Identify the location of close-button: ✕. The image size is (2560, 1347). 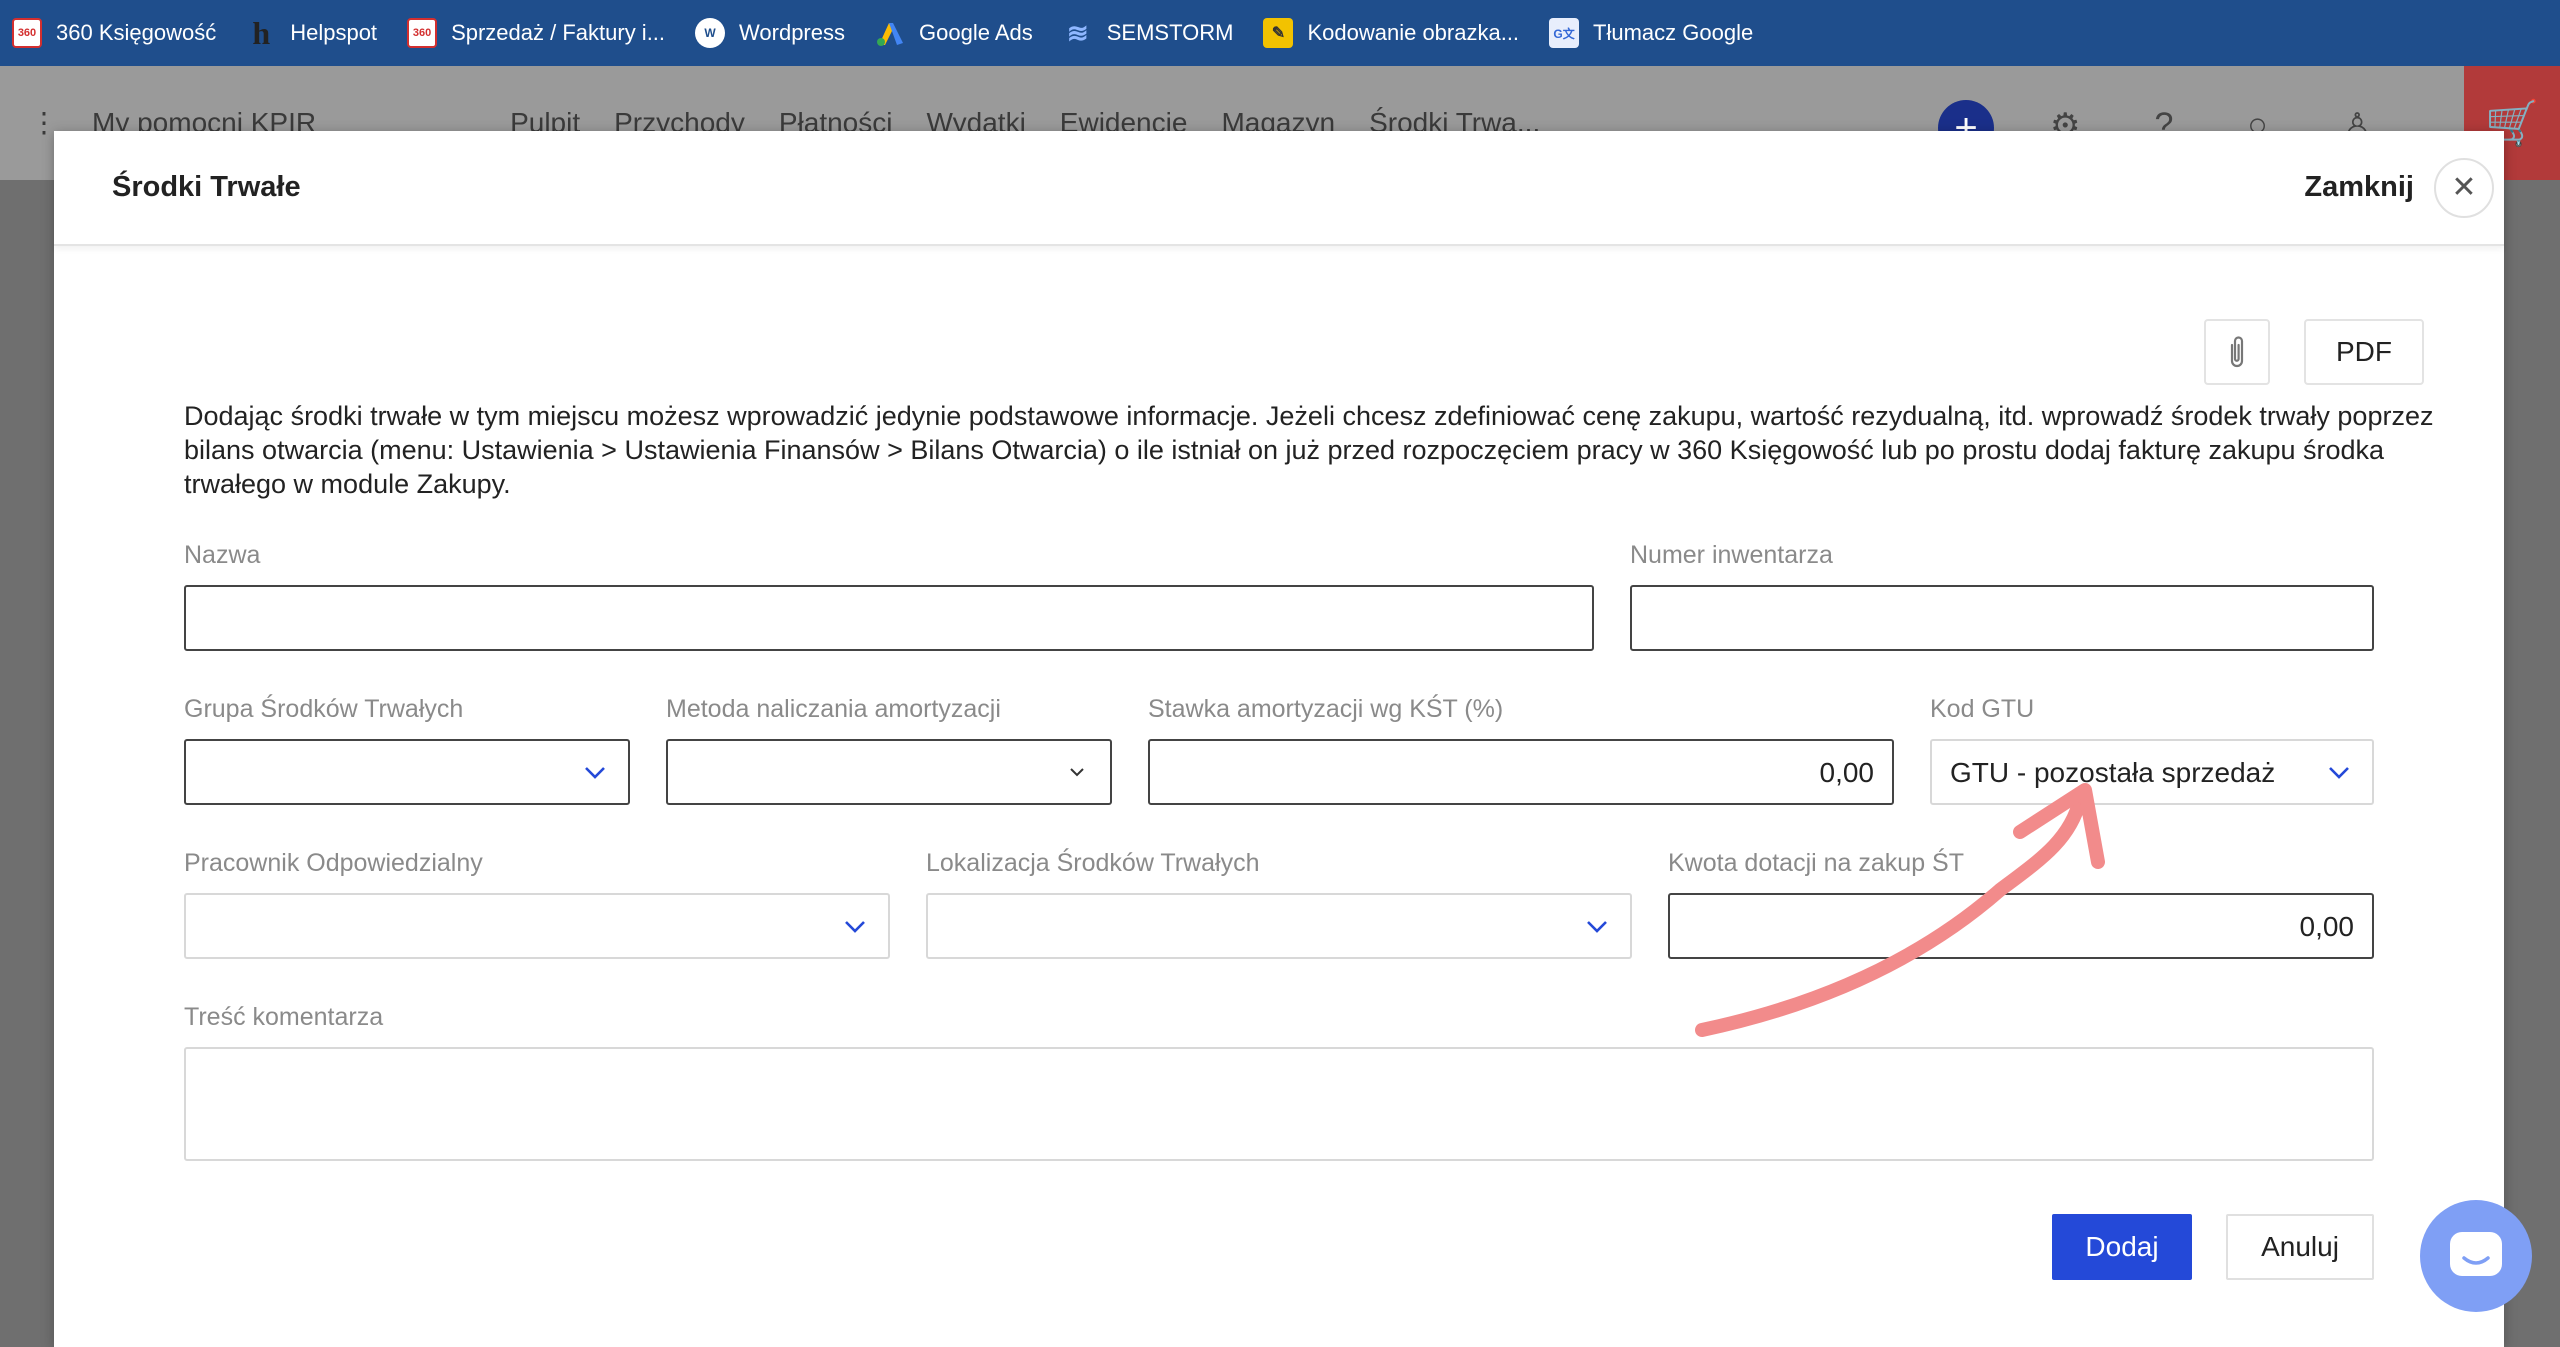
(2464, 187).